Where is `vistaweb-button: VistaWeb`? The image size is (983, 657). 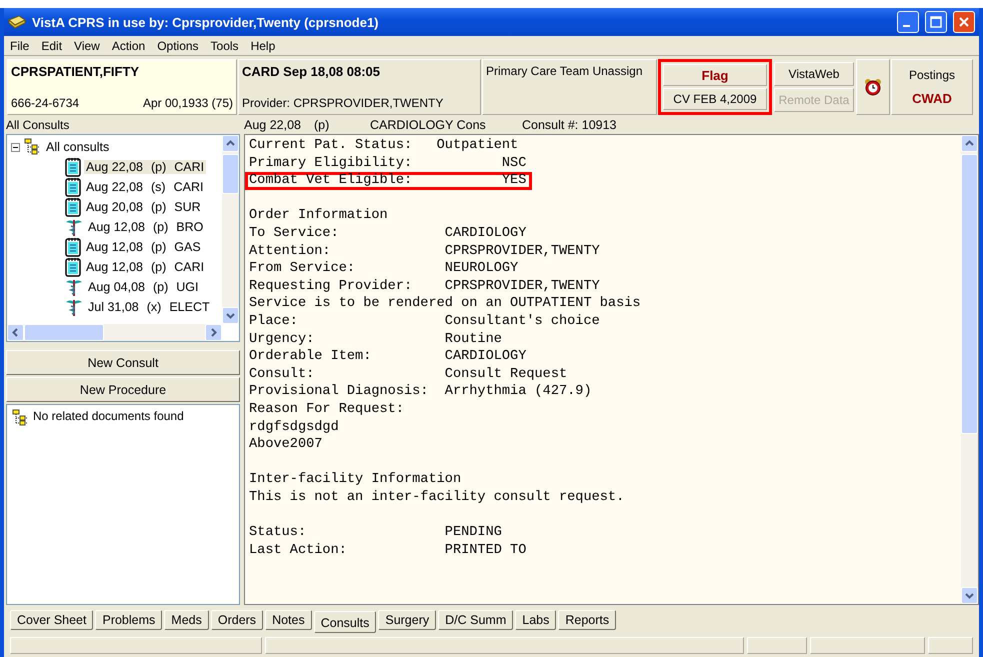
vistaweb-button: VistaWeb is located at coordinates (814, 74).